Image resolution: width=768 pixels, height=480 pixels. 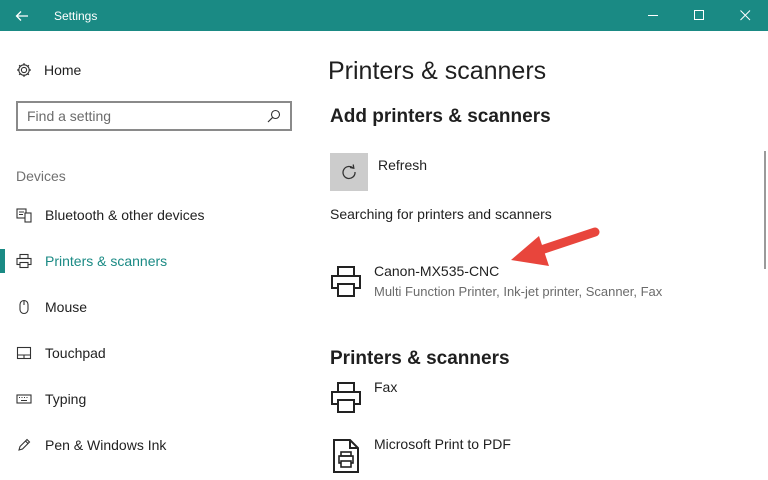 I want to click on installed-device-fax: Fax, so click(x=535, y=399).